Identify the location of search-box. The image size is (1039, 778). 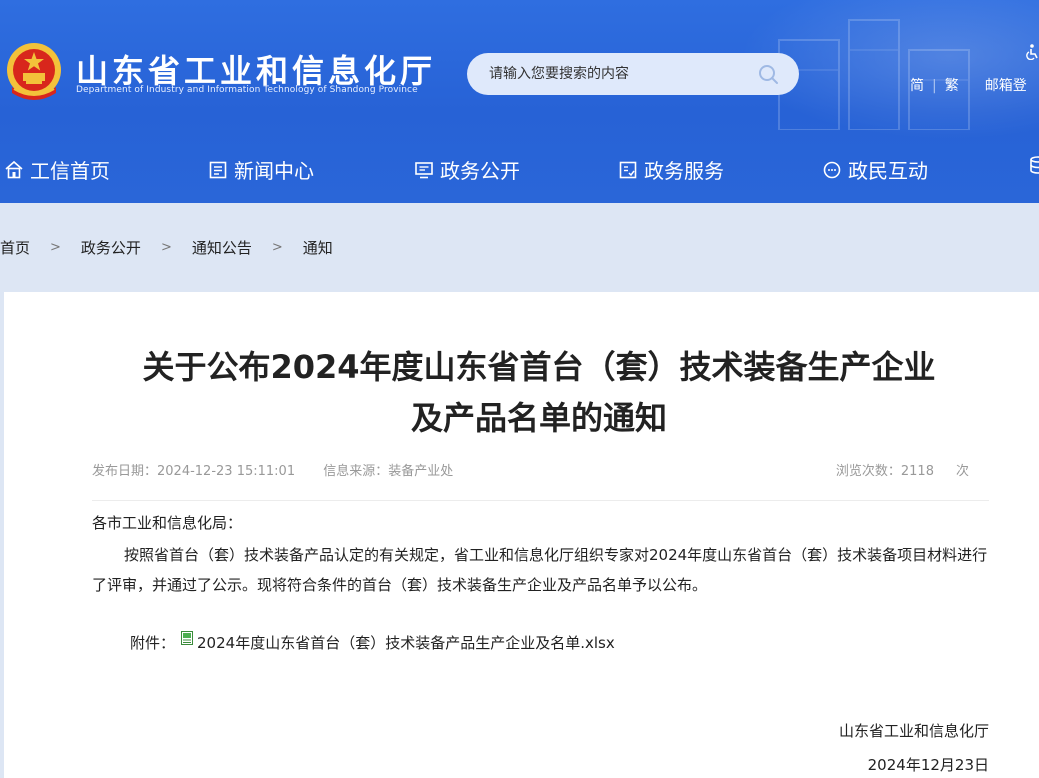
(633, 74).